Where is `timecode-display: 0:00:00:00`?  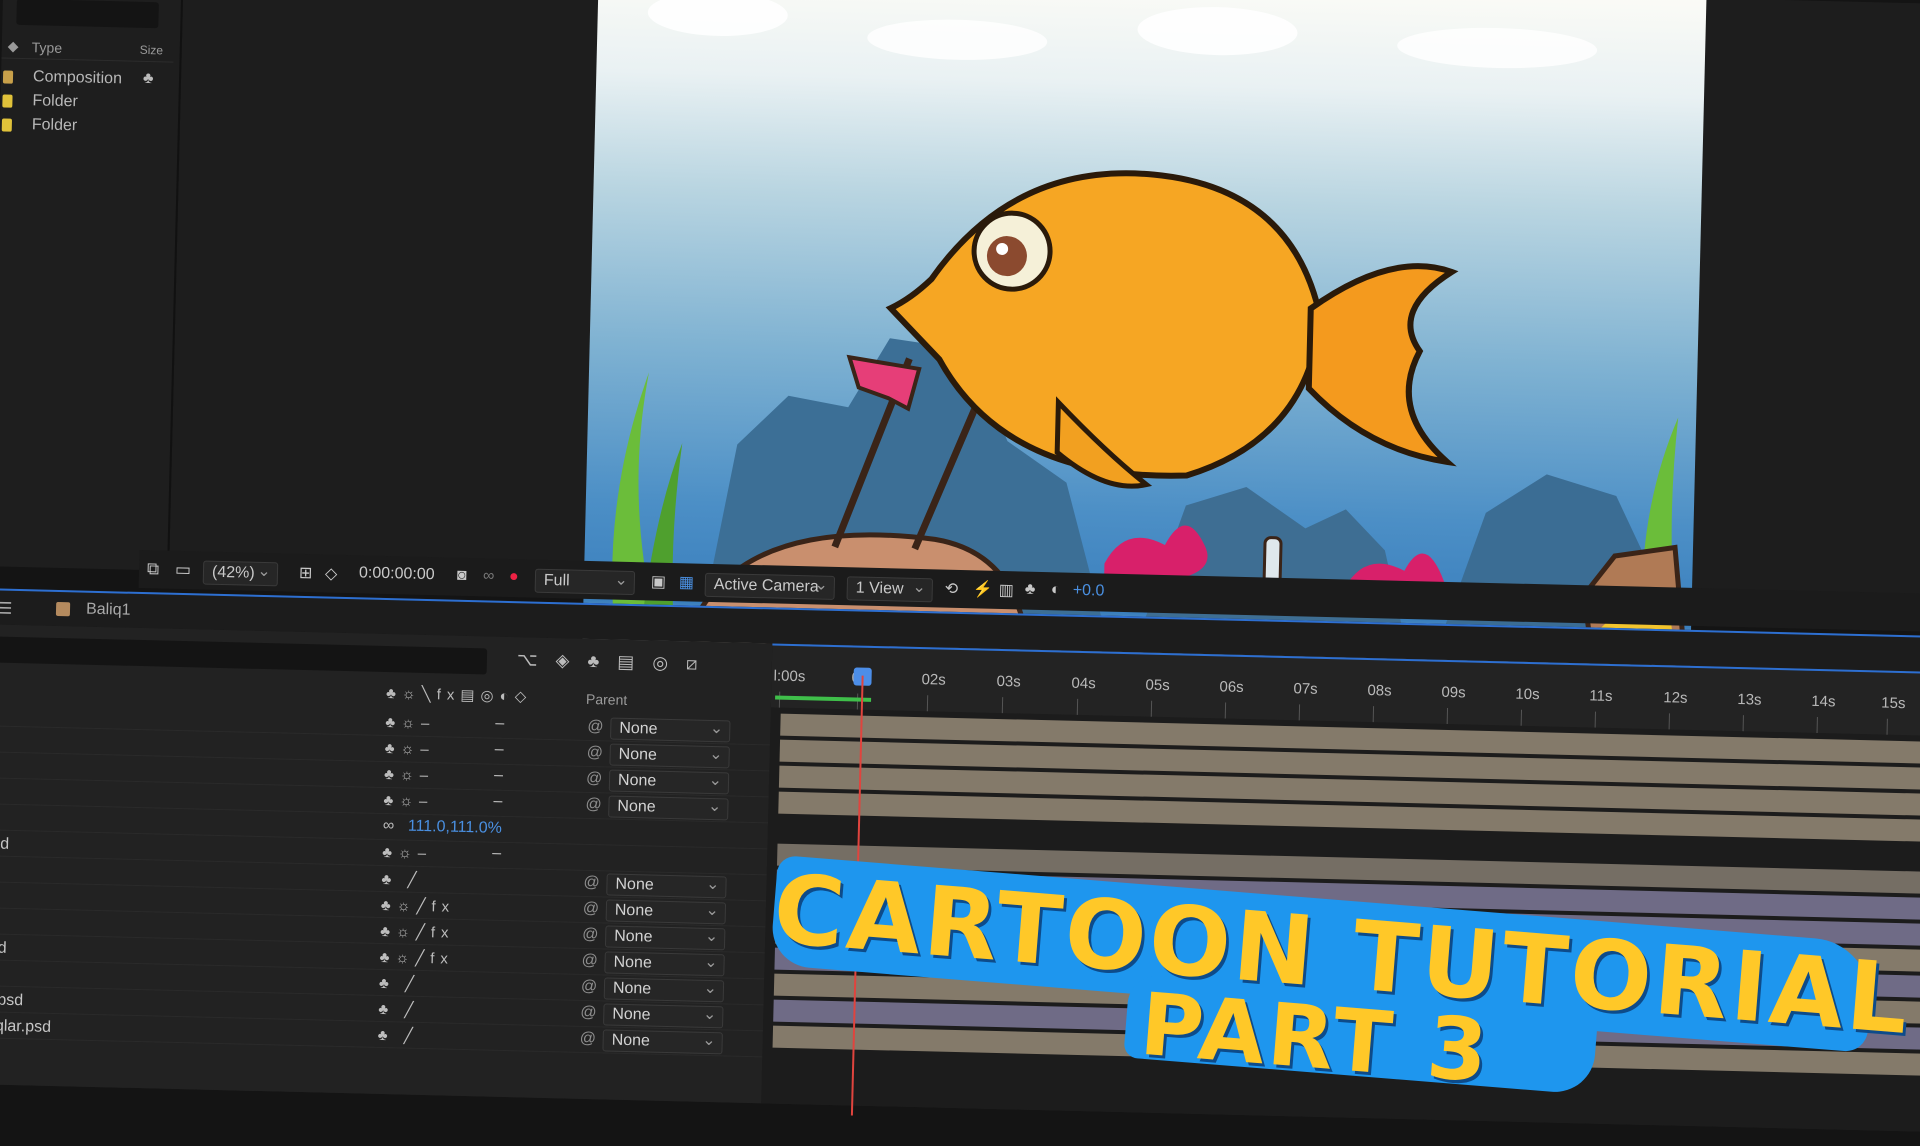 timecode-display: 0:00:00:00 is located at coordinates (397, 574).